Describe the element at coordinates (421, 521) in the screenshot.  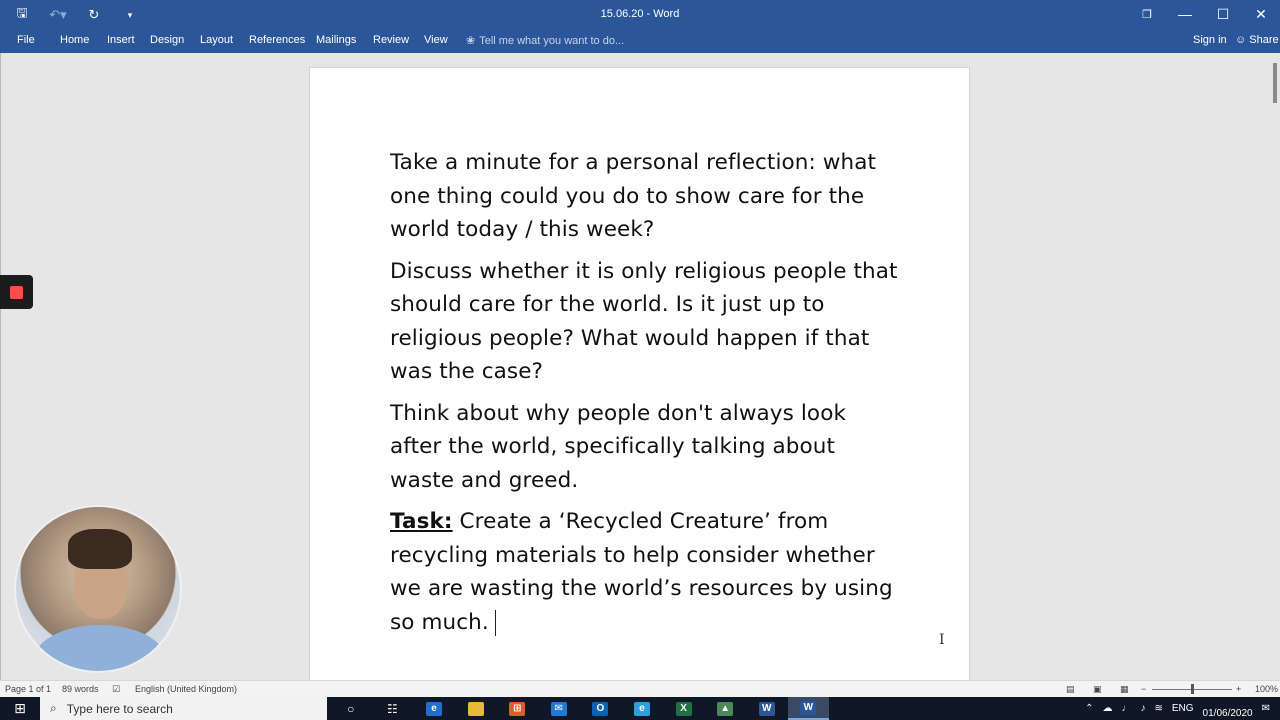
I see `task-label: Task:` at that location.